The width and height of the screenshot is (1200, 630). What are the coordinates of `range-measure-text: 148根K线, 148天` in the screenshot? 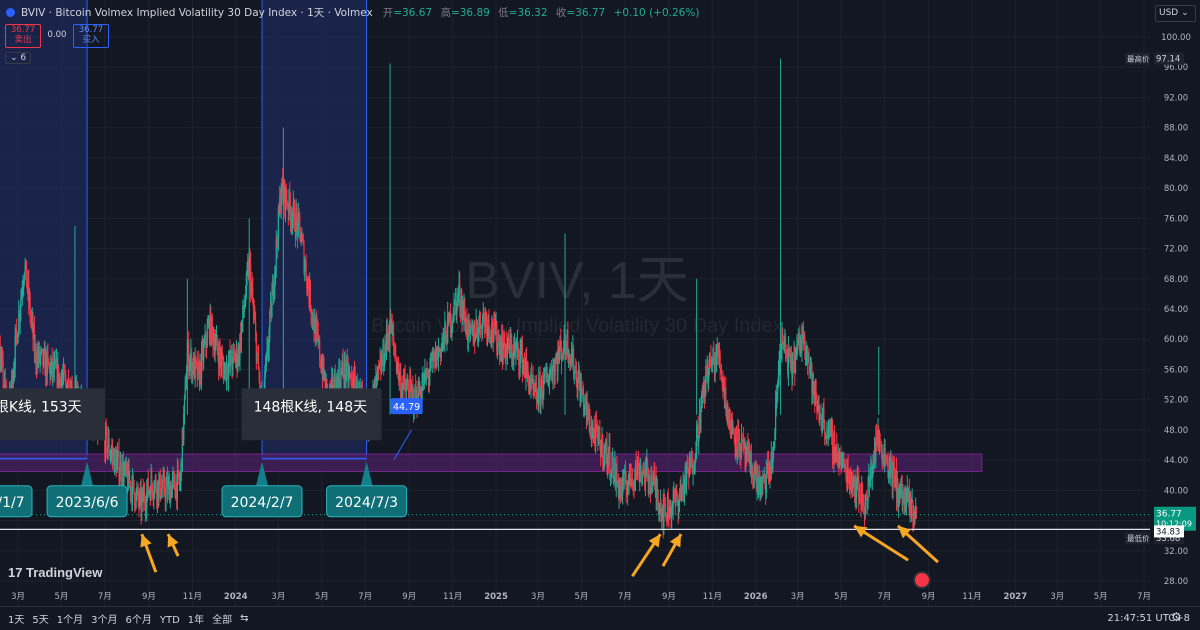 It's located at (311, 407).